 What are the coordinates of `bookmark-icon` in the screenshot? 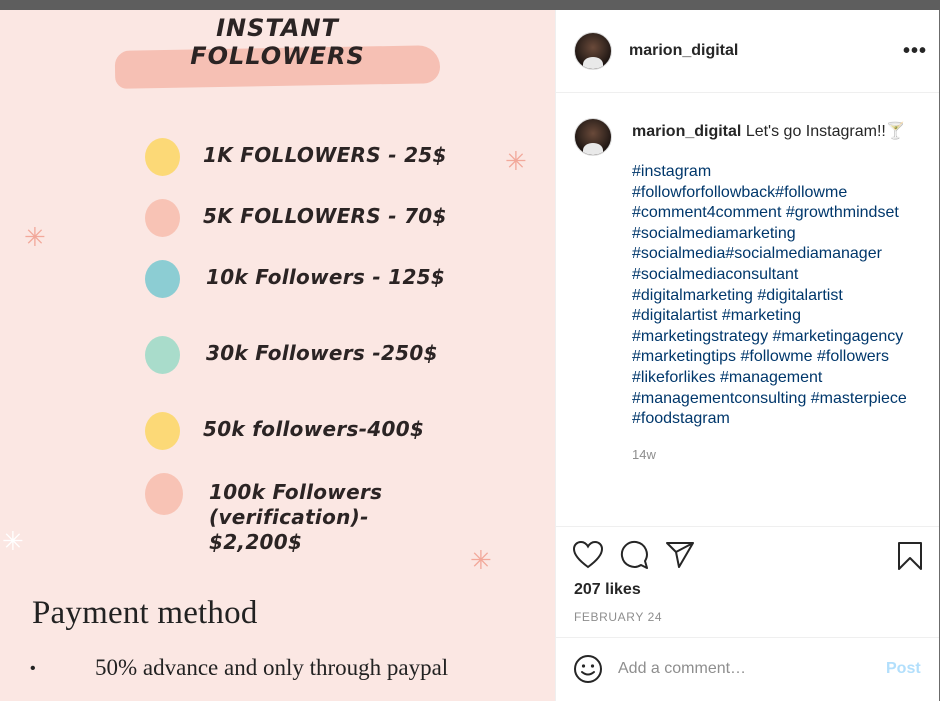 It's located at (910, 556).